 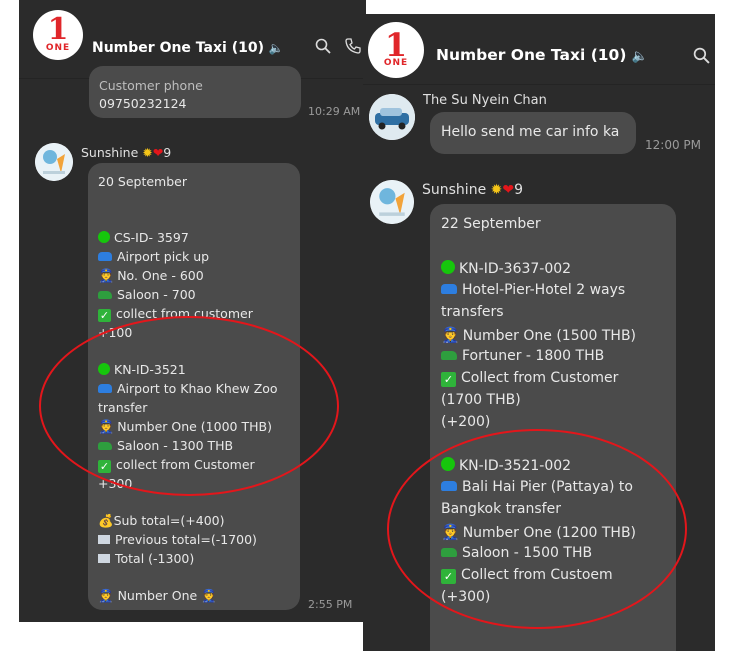 I want to click on collect-amount: (1700 THB), so click(x=481, y=400).